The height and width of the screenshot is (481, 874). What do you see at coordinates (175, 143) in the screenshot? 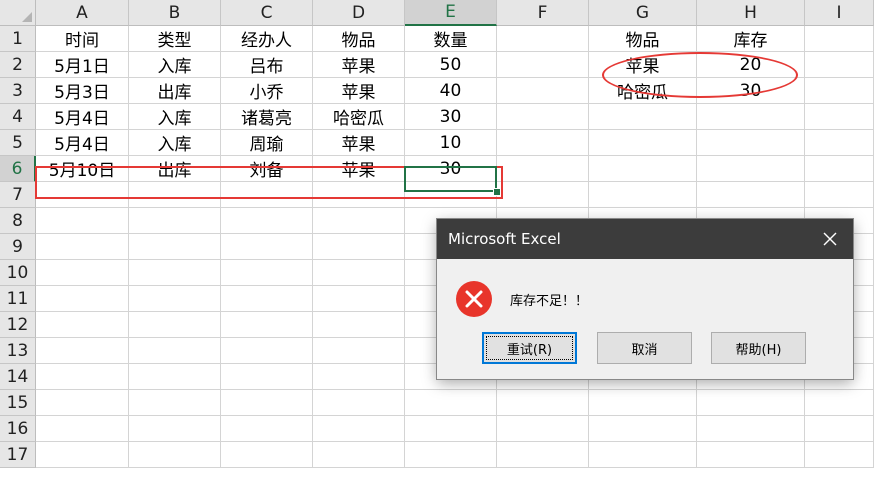
I see `cell-b5: 入库` at bounding box center [175, 143].